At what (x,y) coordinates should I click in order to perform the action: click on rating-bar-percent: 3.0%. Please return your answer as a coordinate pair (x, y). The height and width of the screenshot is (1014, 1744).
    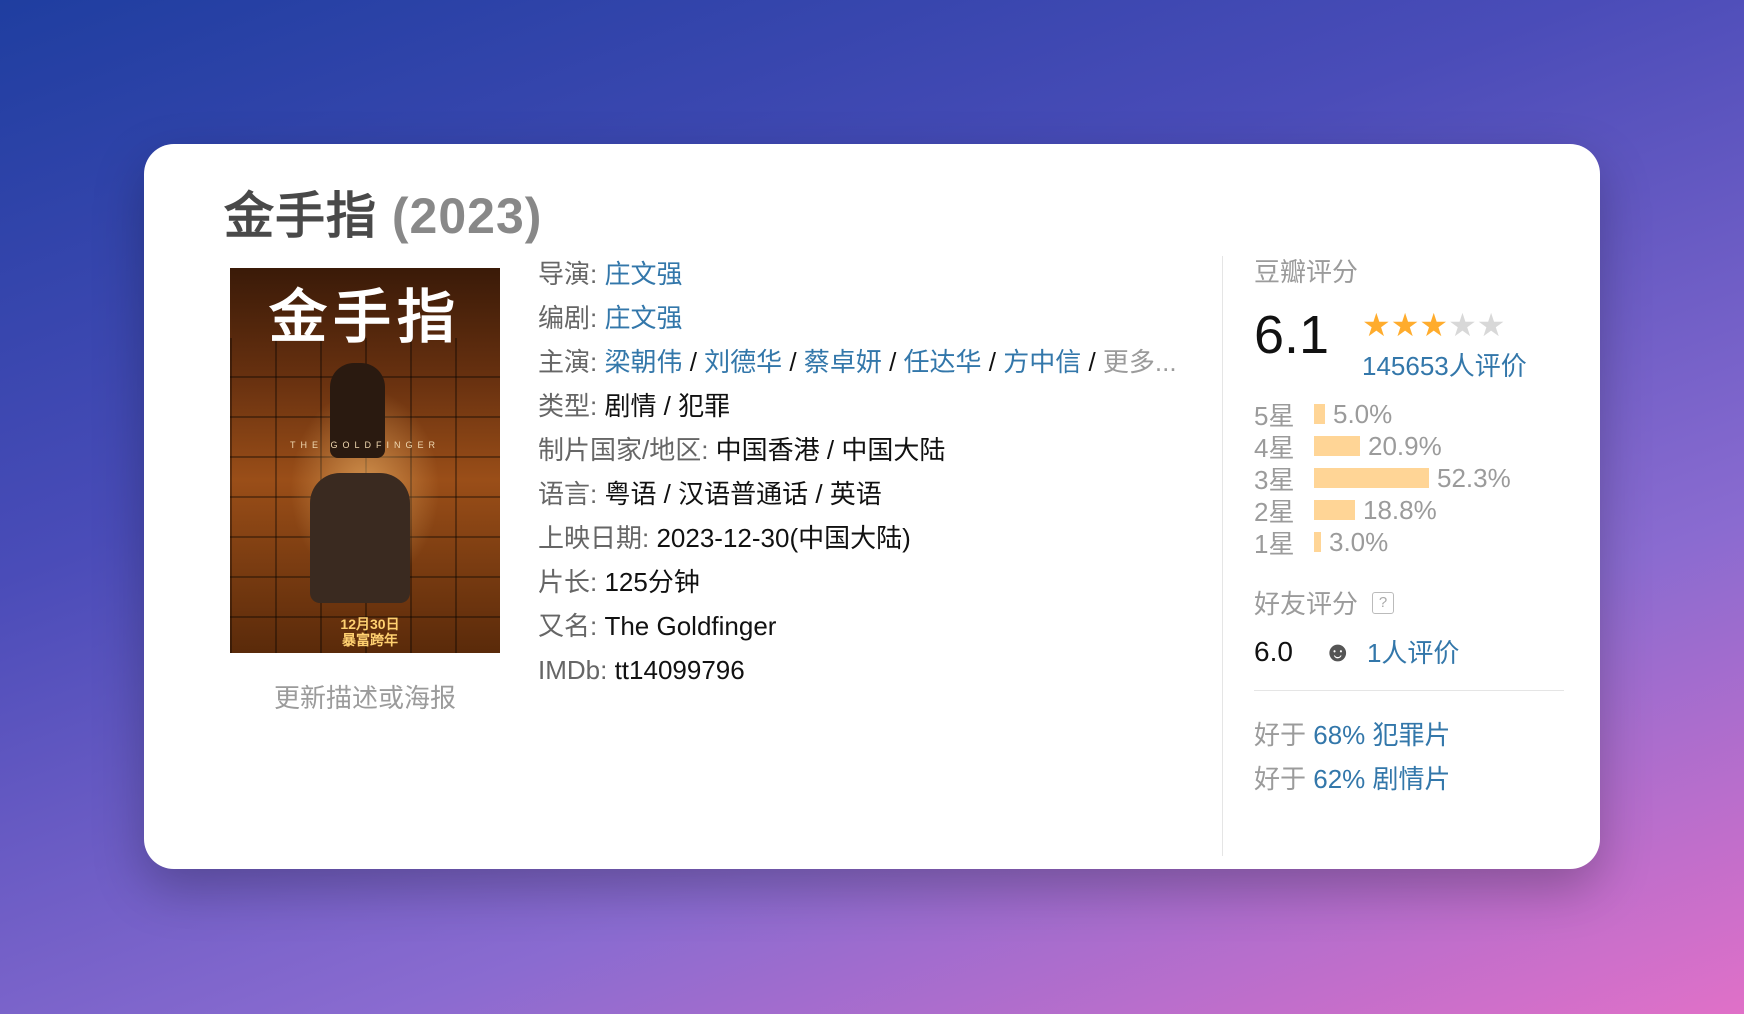
    Looking at the image, I should click on (1359, 541).